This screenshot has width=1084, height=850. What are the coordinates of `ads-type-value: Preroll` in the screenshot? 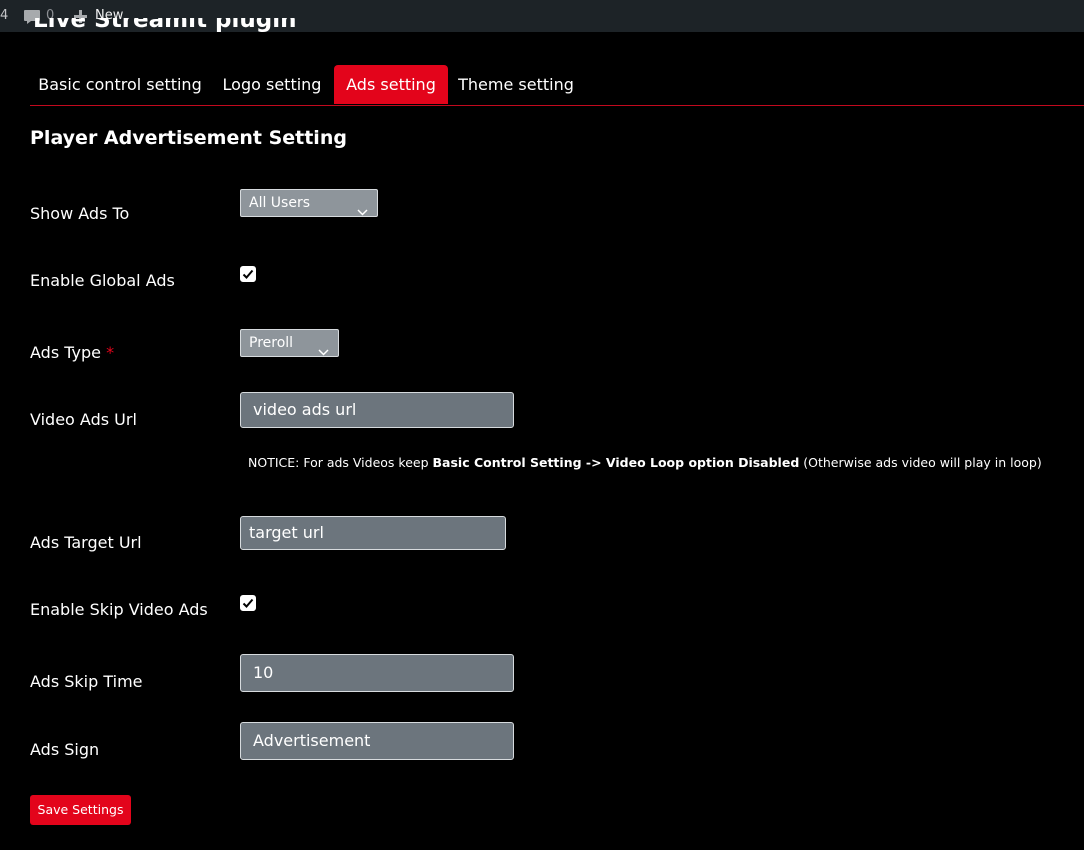 It's located at (271, 343).